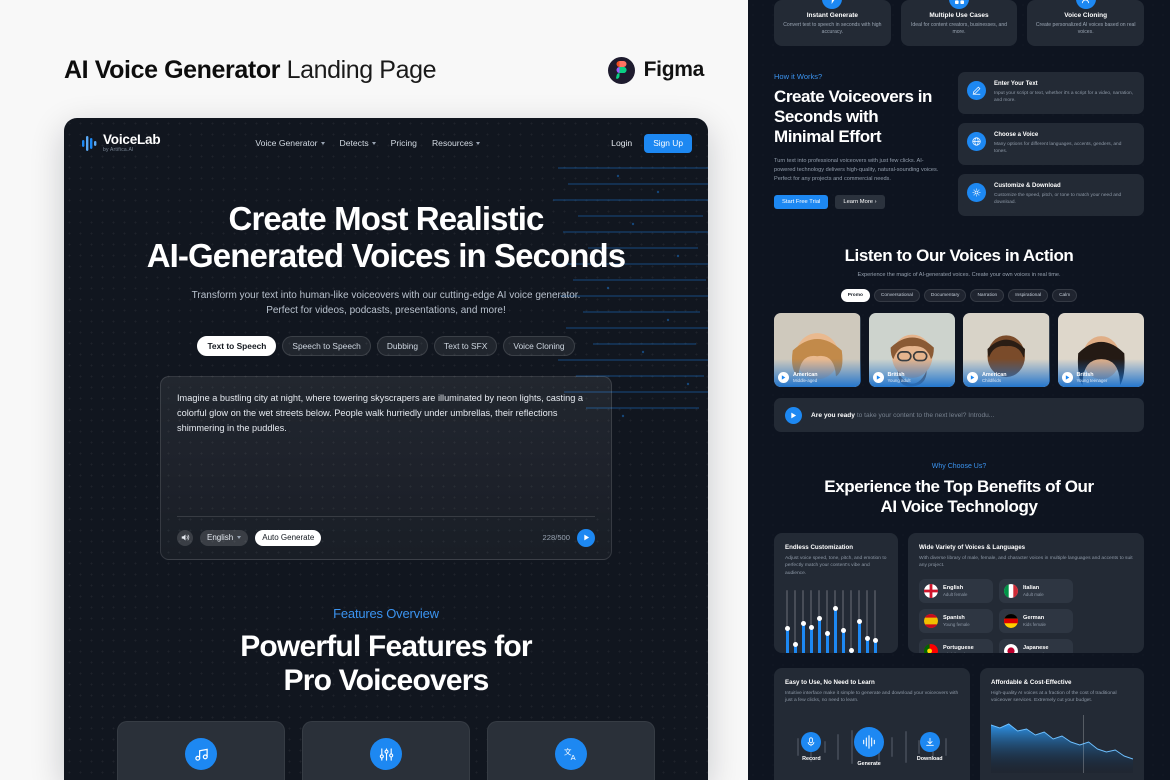  What do you see at coordinates (929, 758) in the screenshot?
I see `usage-label: Download` at bounding box center [929, 758].